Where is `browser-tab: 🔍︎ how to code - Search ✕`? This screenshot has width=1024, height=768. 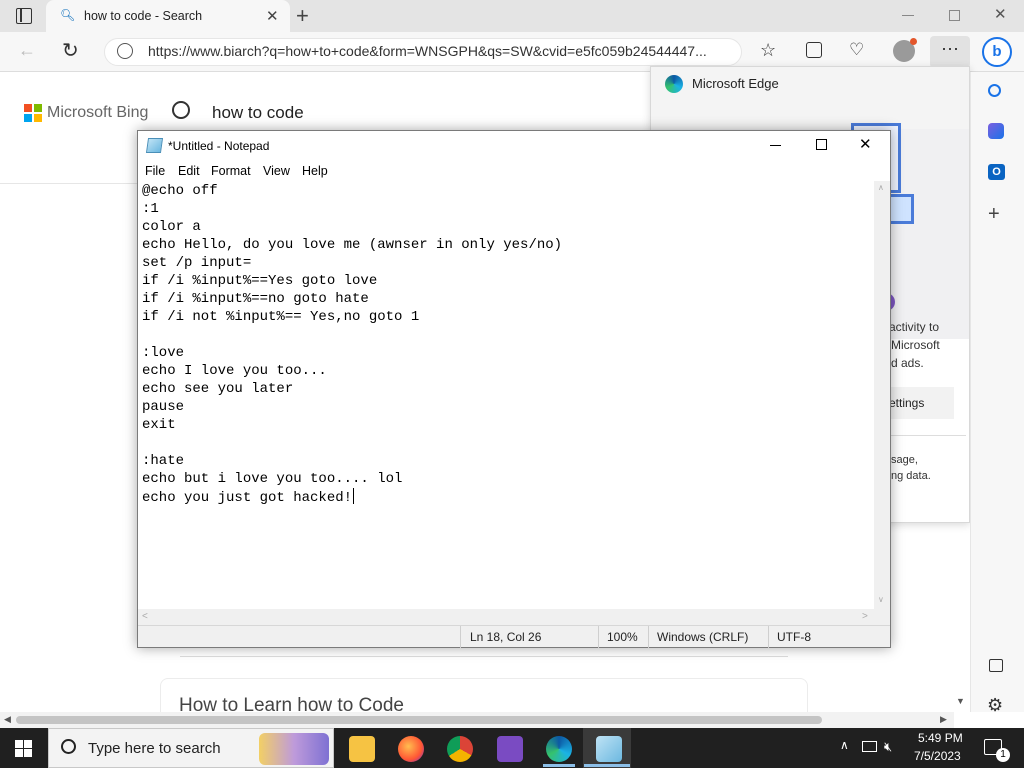
browser-tab: 🔍︎ how to code - Search ✕ is located at coordinates (168, 16).